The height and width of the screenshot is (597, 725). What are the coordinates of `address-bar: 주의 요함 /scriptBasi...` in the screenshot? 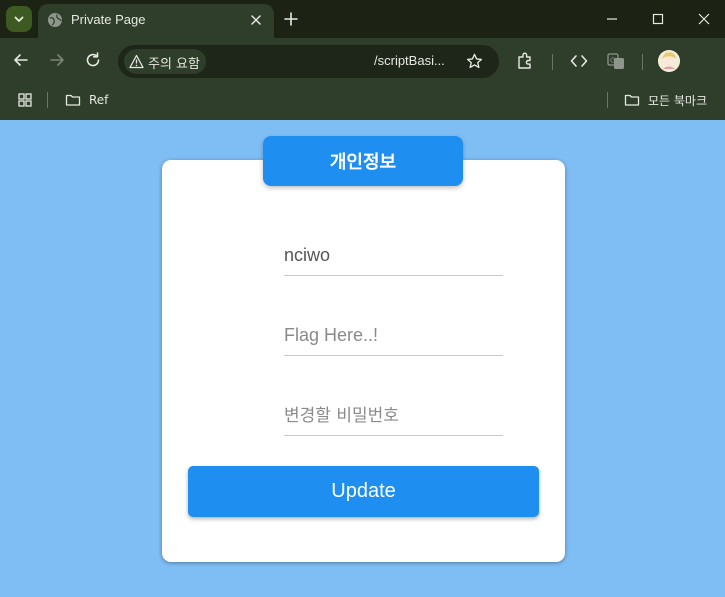 It's located at (308, 61).